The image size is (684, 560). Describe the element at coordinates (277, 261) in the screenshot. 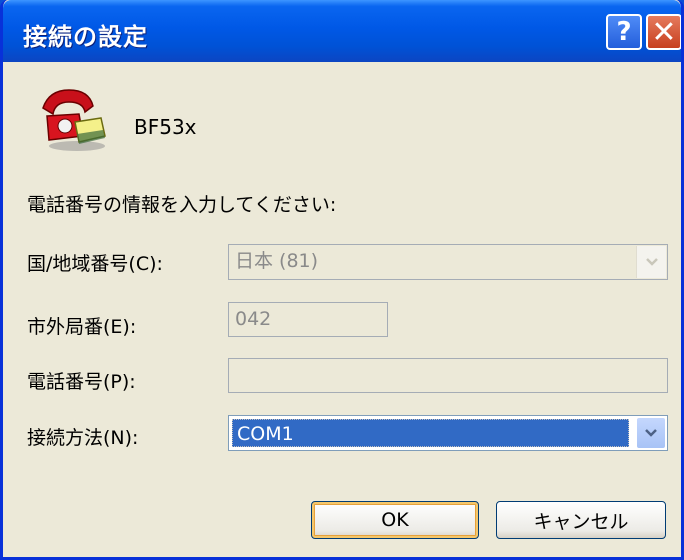

I see `country-code-value: 日本 (81)` at that location.